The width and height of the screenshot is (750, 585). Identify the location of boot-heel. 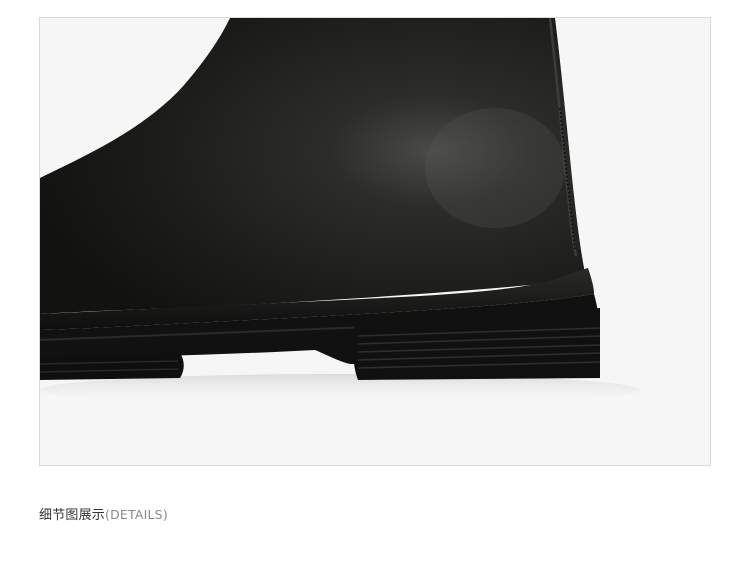
(476, 344).